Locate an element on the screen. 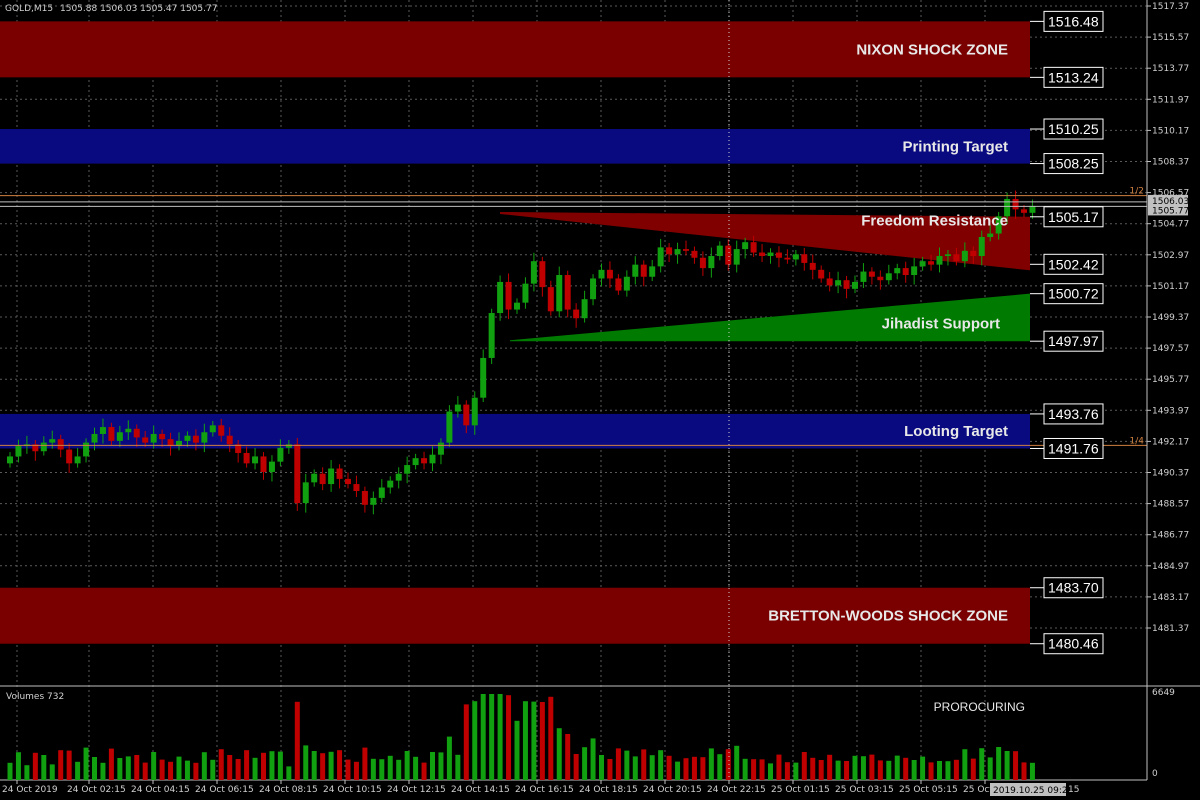 The width and height of the screenshot is (1200, 800). level-label-5: 1491.76 is located at coordinates (1073, 448).